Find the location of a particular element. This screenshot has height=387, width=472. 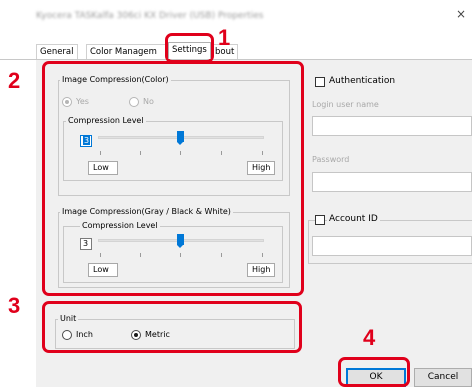

tab-general: General is located at coordinates (57, 51).